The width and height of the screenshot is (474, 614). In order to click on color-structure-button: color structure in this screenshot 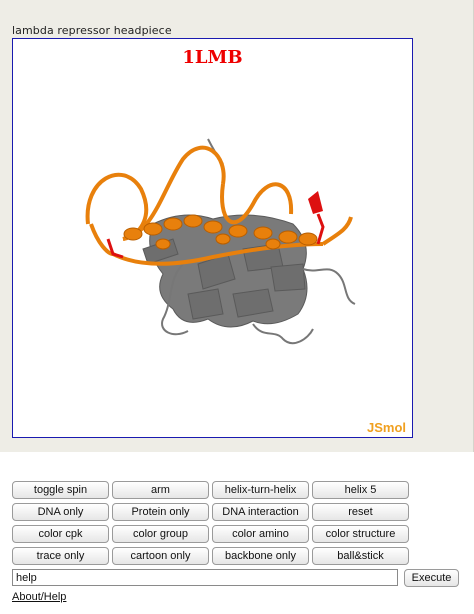, I will do `click(360, 534)`.